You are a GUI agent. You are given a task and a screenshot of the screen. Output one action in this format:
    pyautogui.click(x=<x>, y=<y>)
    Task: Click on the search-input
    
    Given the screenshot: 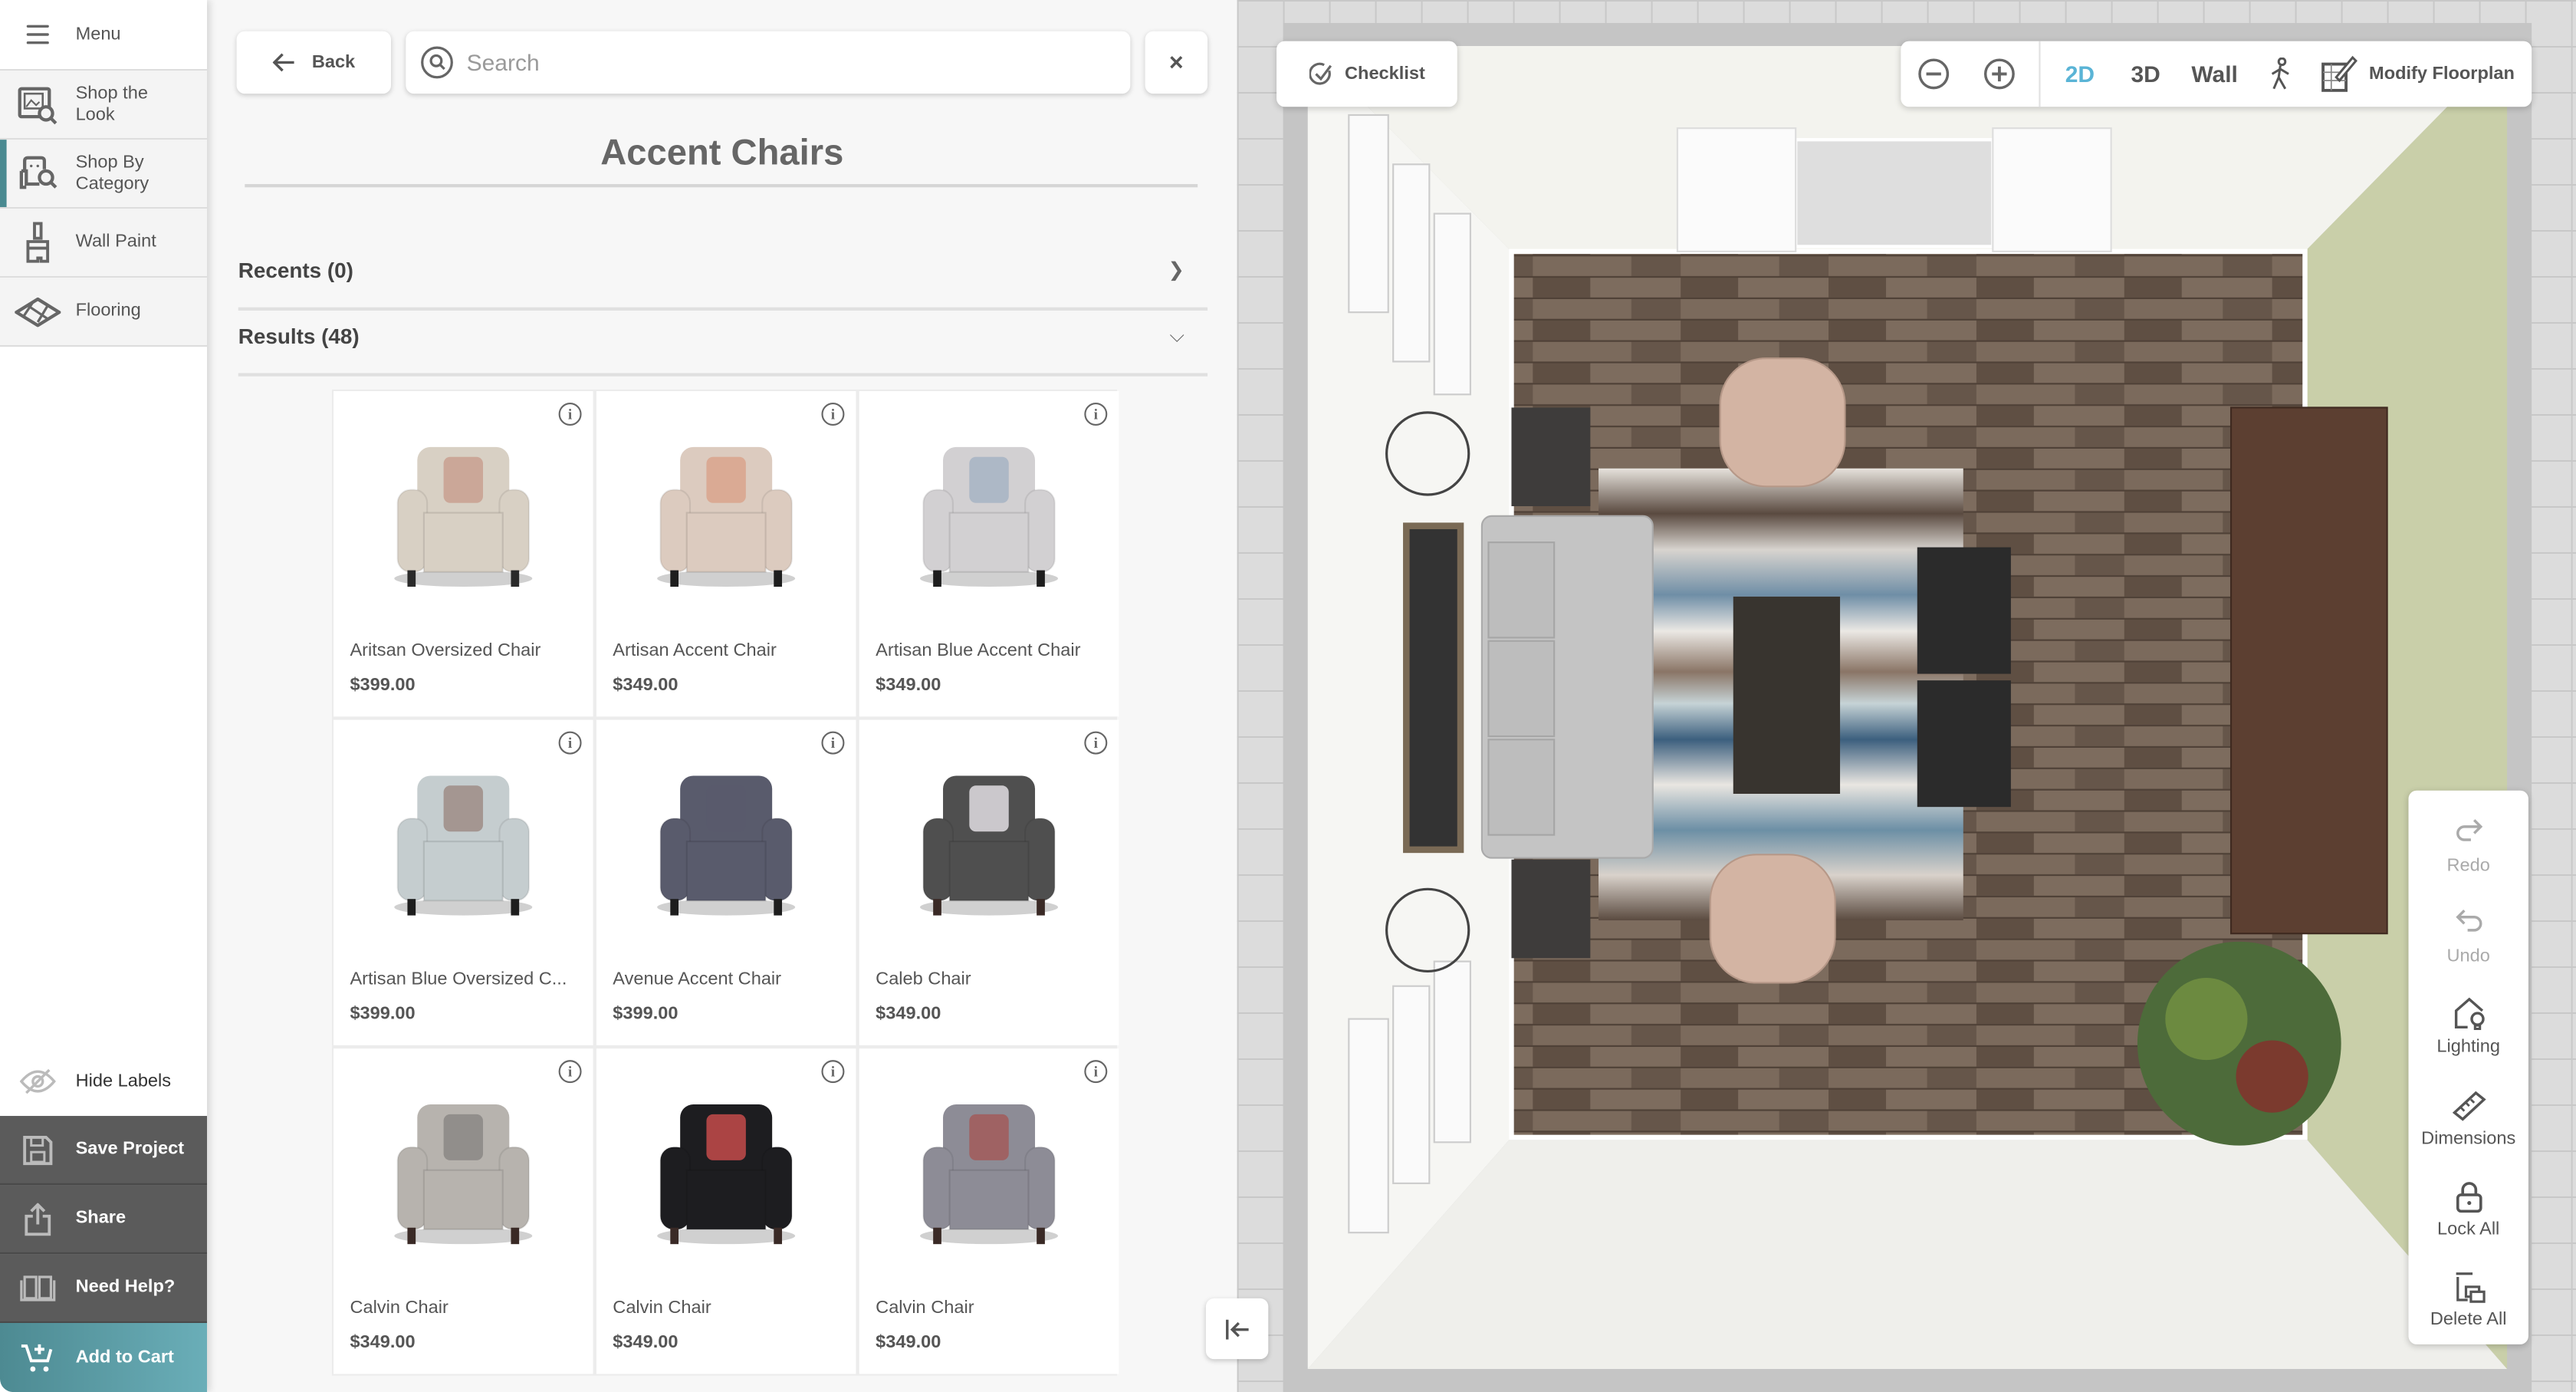 What is the action you would take?
    pyautogui.click(x=797, y=63)
    